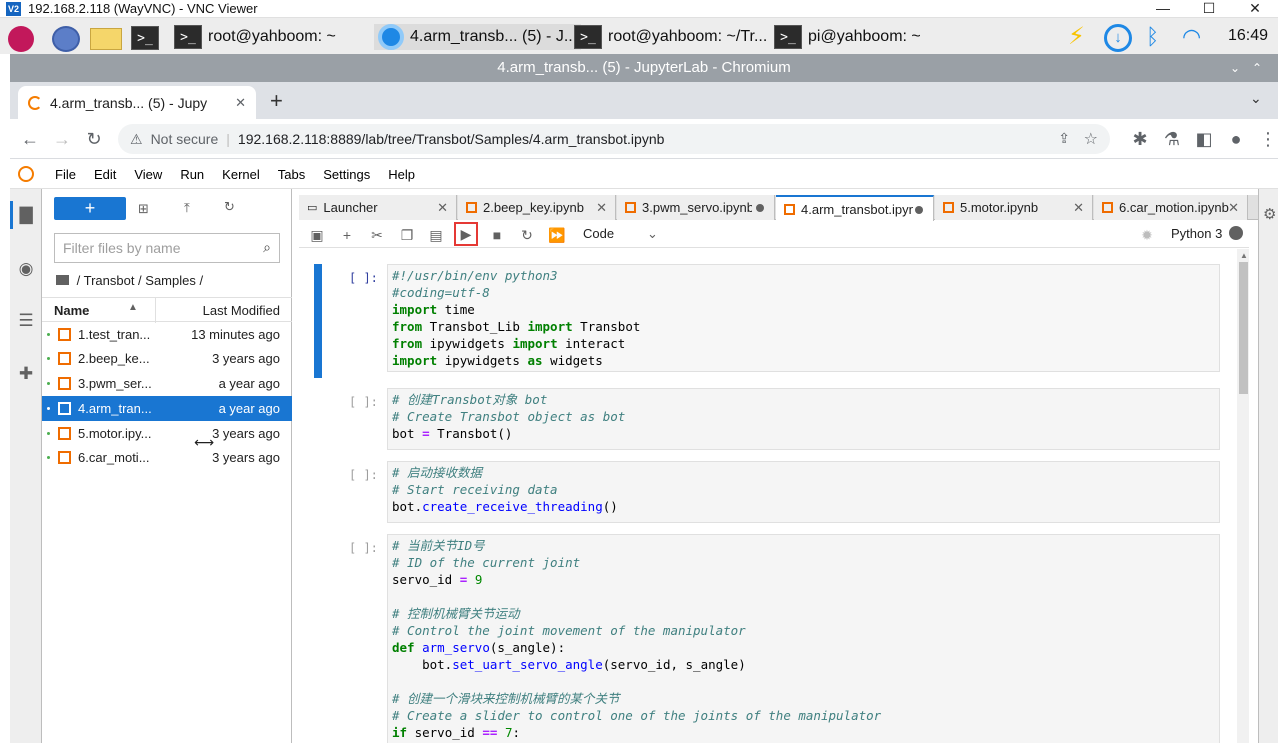  What do you see at coordinates (167, 358) in the screenshot?
I see `file-row: 2.beep_ke... 3 years ago` at bounding box center [167, 358].